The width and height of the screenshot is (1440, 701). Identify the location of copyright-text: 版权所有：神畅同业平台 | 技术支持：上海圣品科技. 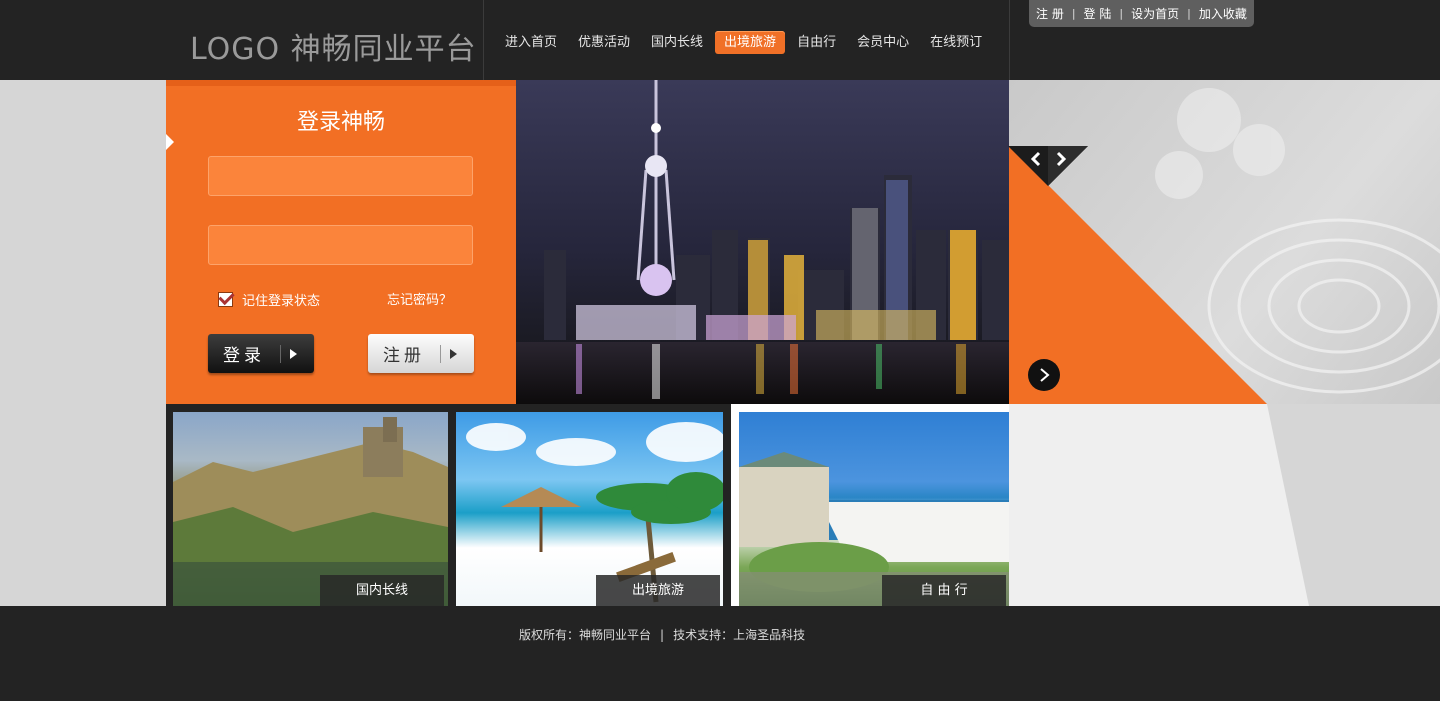
(662, 634).